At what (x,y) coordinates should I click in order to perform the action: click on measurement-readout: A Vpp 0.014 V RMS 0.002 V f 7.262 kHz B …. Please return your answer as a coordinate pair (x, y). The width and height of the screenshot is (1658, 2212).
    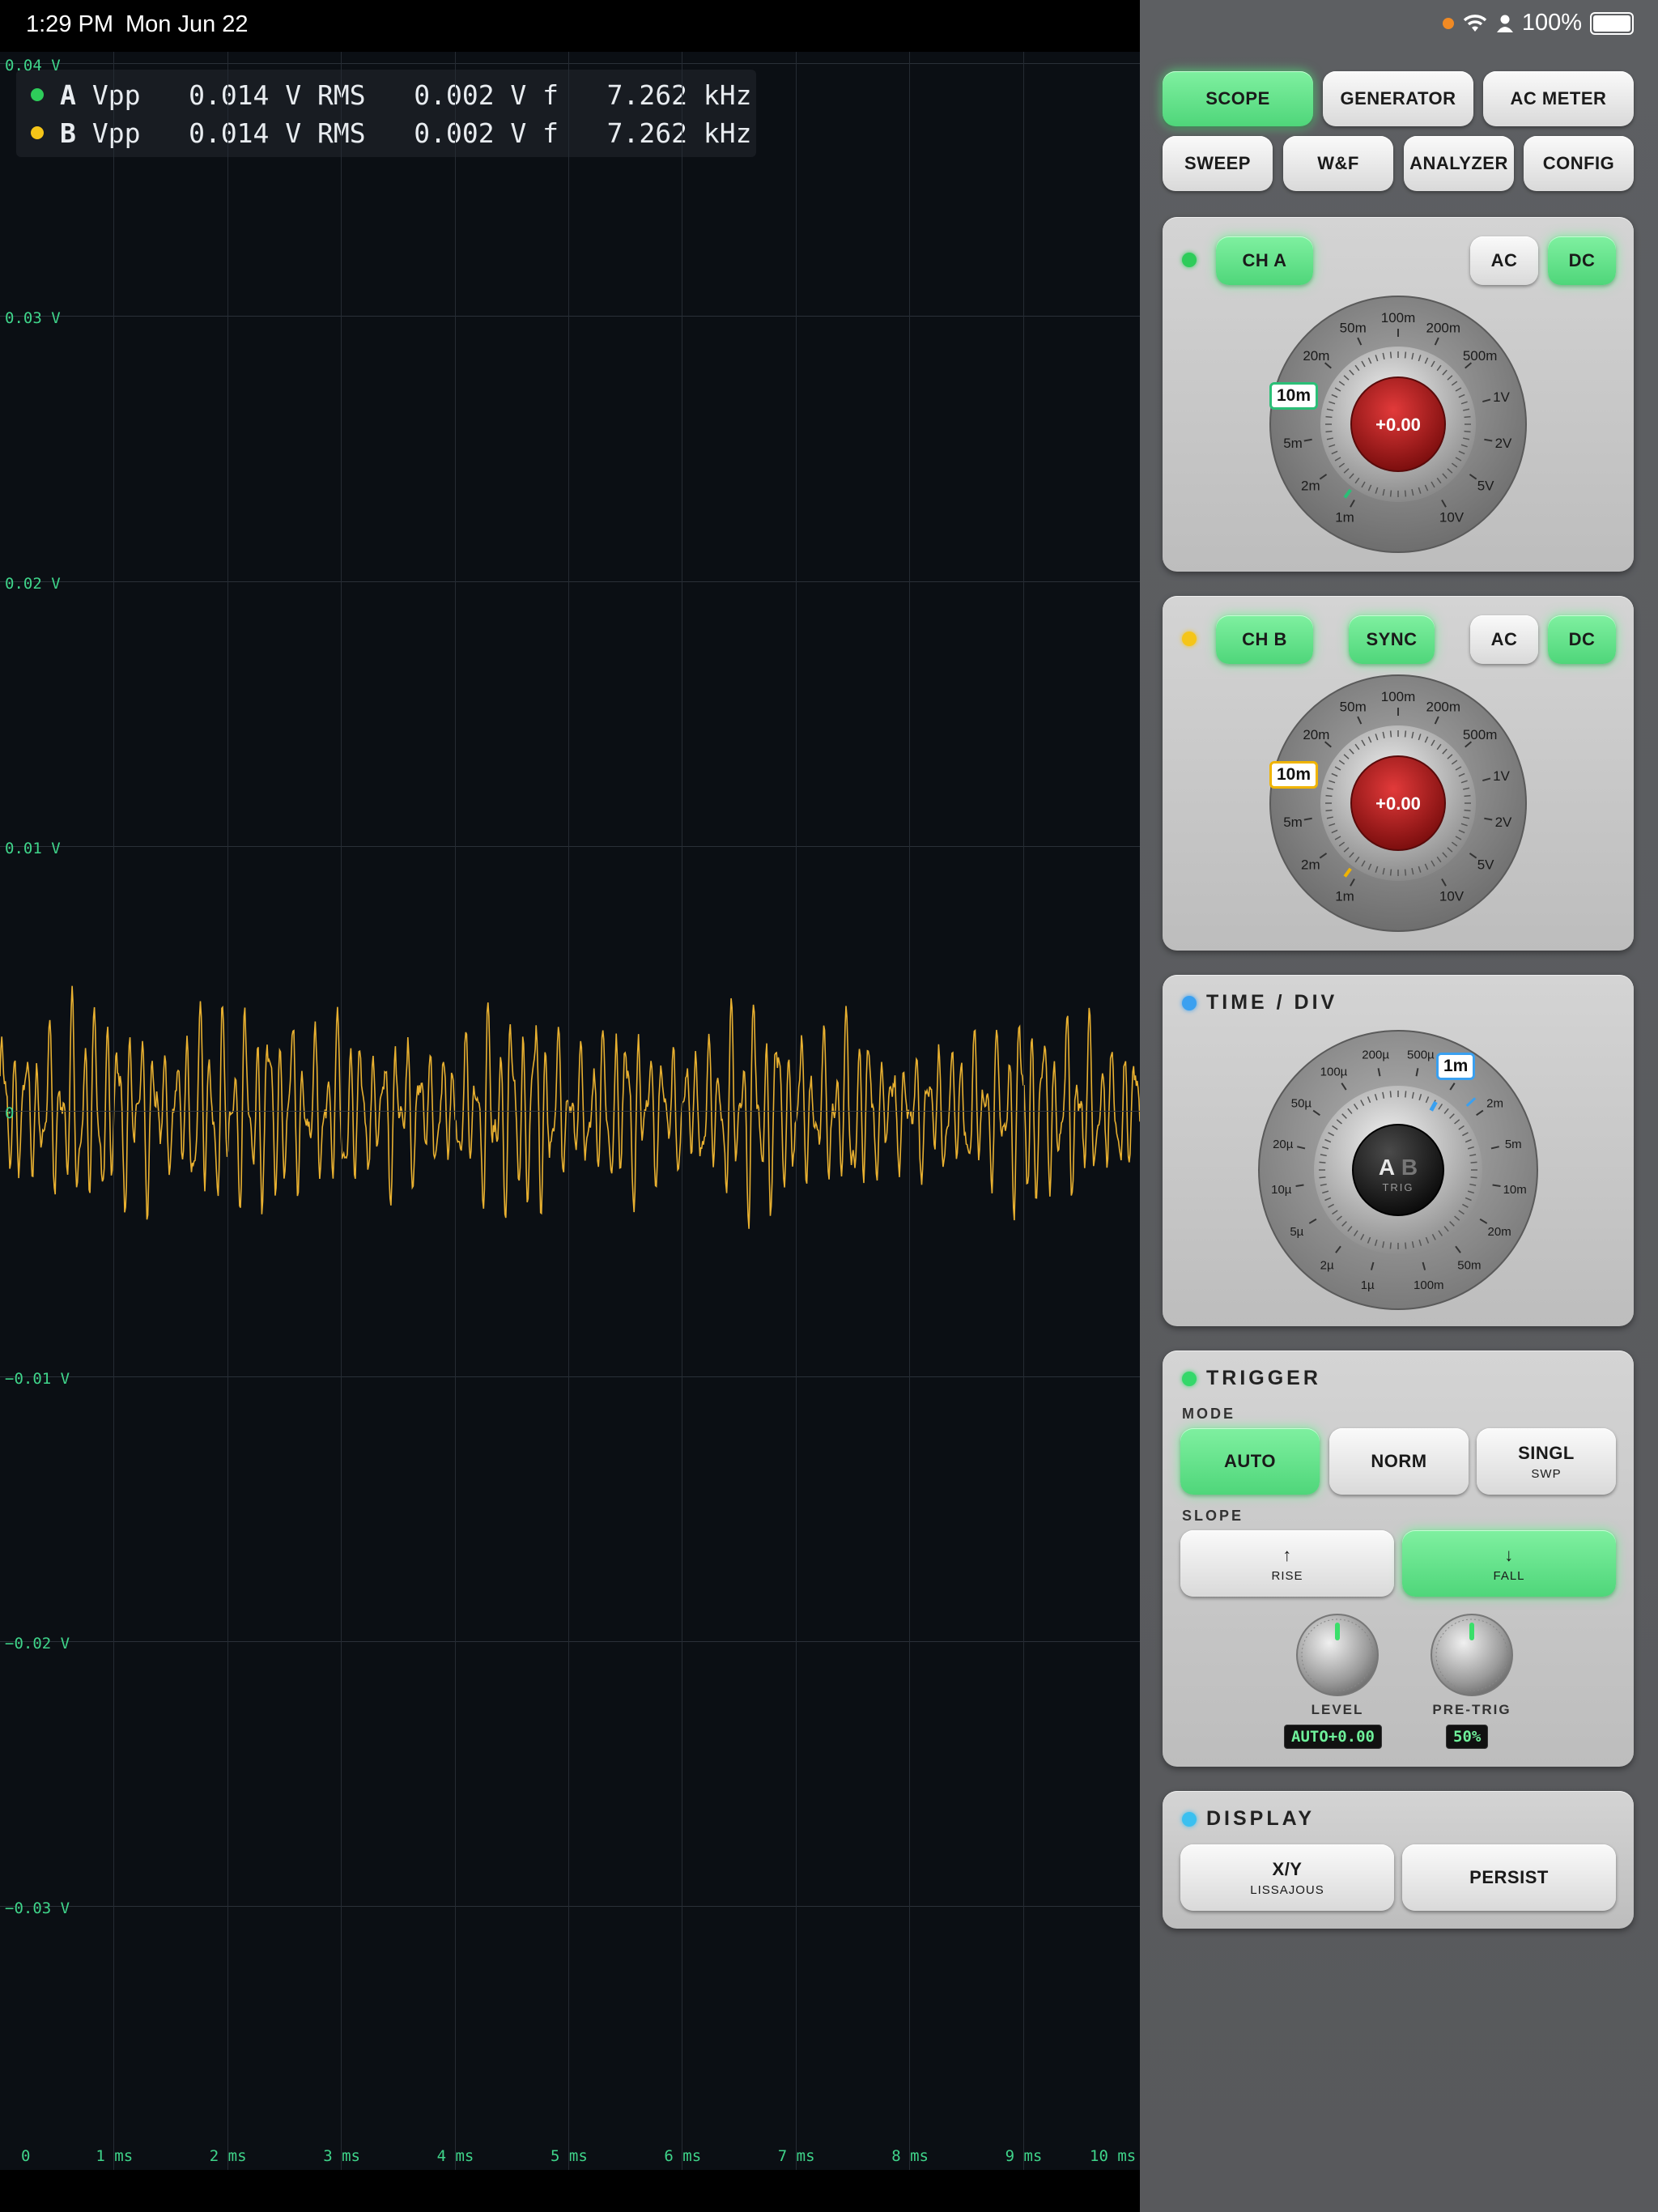
    Looking at the image, I should click on (386, 114).